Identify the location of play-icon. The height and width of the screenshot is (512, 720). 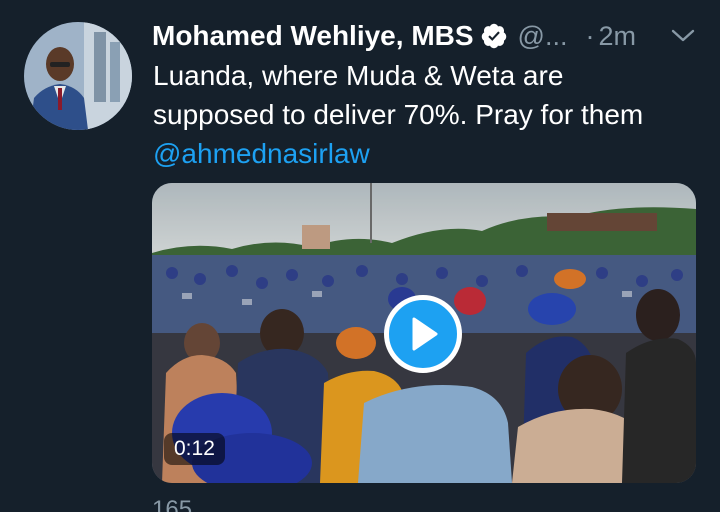
(425, 334).